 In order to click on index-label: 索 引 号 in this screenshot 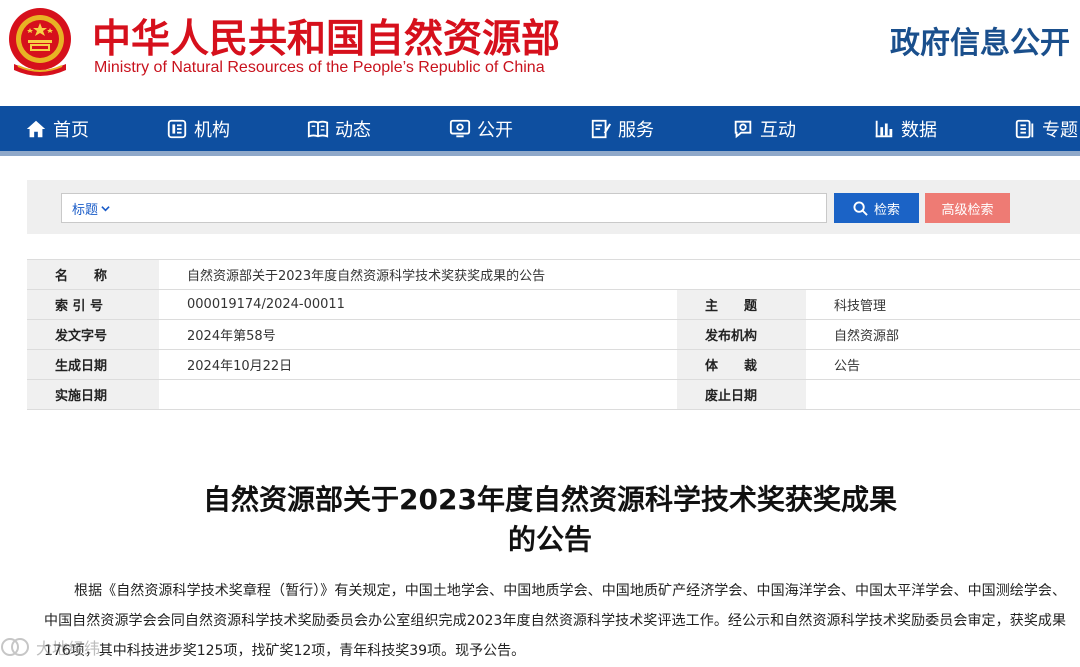, I will do `click(93, 304)`.